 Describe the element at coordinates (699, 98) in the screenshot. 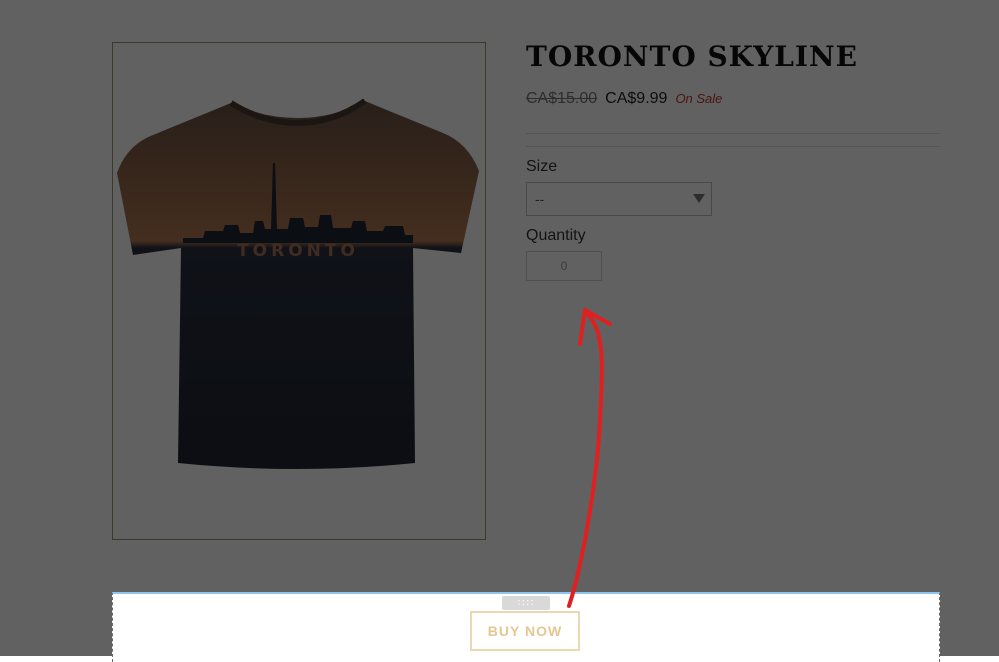

I see `sale-badge: On Sale` at that location.